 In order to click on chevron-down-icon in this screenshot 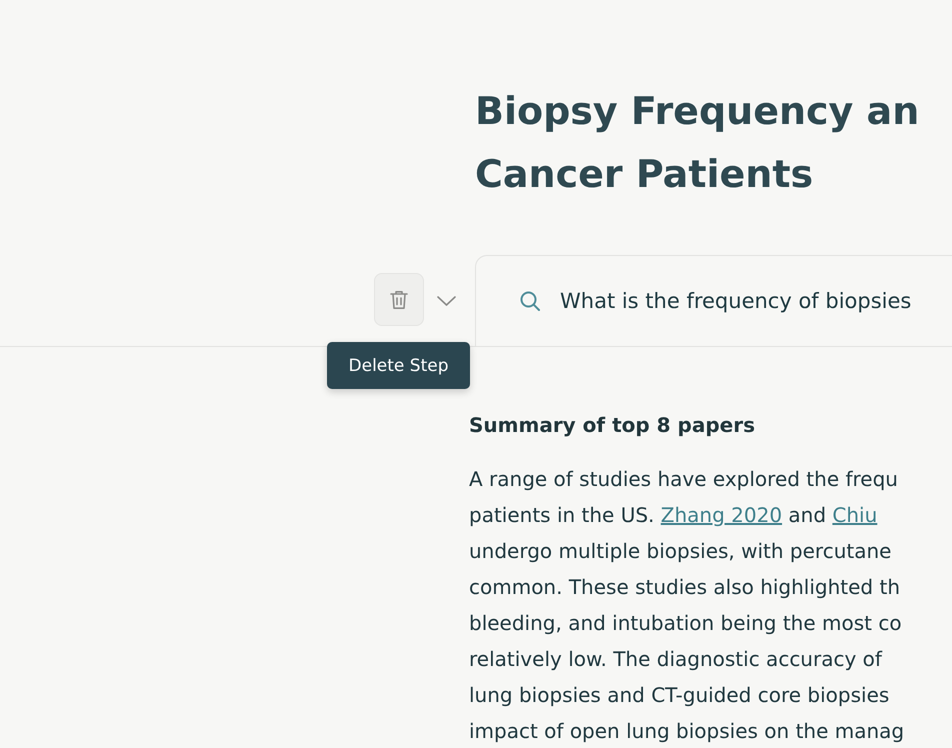, I will do `click(446, 301)`.